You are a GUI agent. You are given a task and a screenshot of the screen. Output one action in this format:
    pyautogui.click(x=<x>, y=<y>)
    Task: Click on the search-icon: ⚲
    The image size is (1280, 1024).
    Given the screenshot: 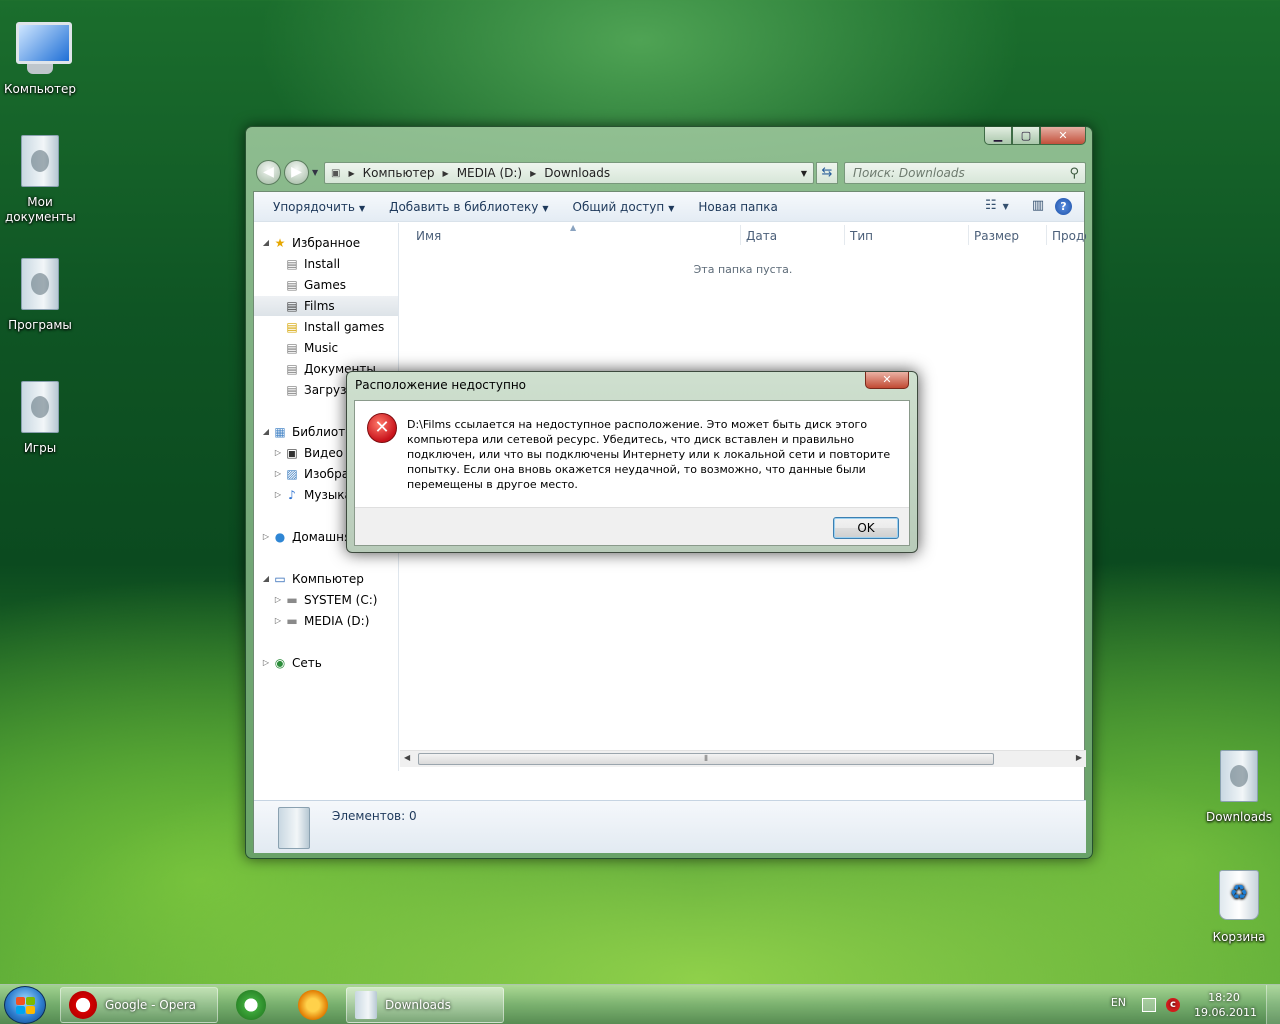 What is the action you would take?
    pyautogui.click(x=1074, y=174)
    